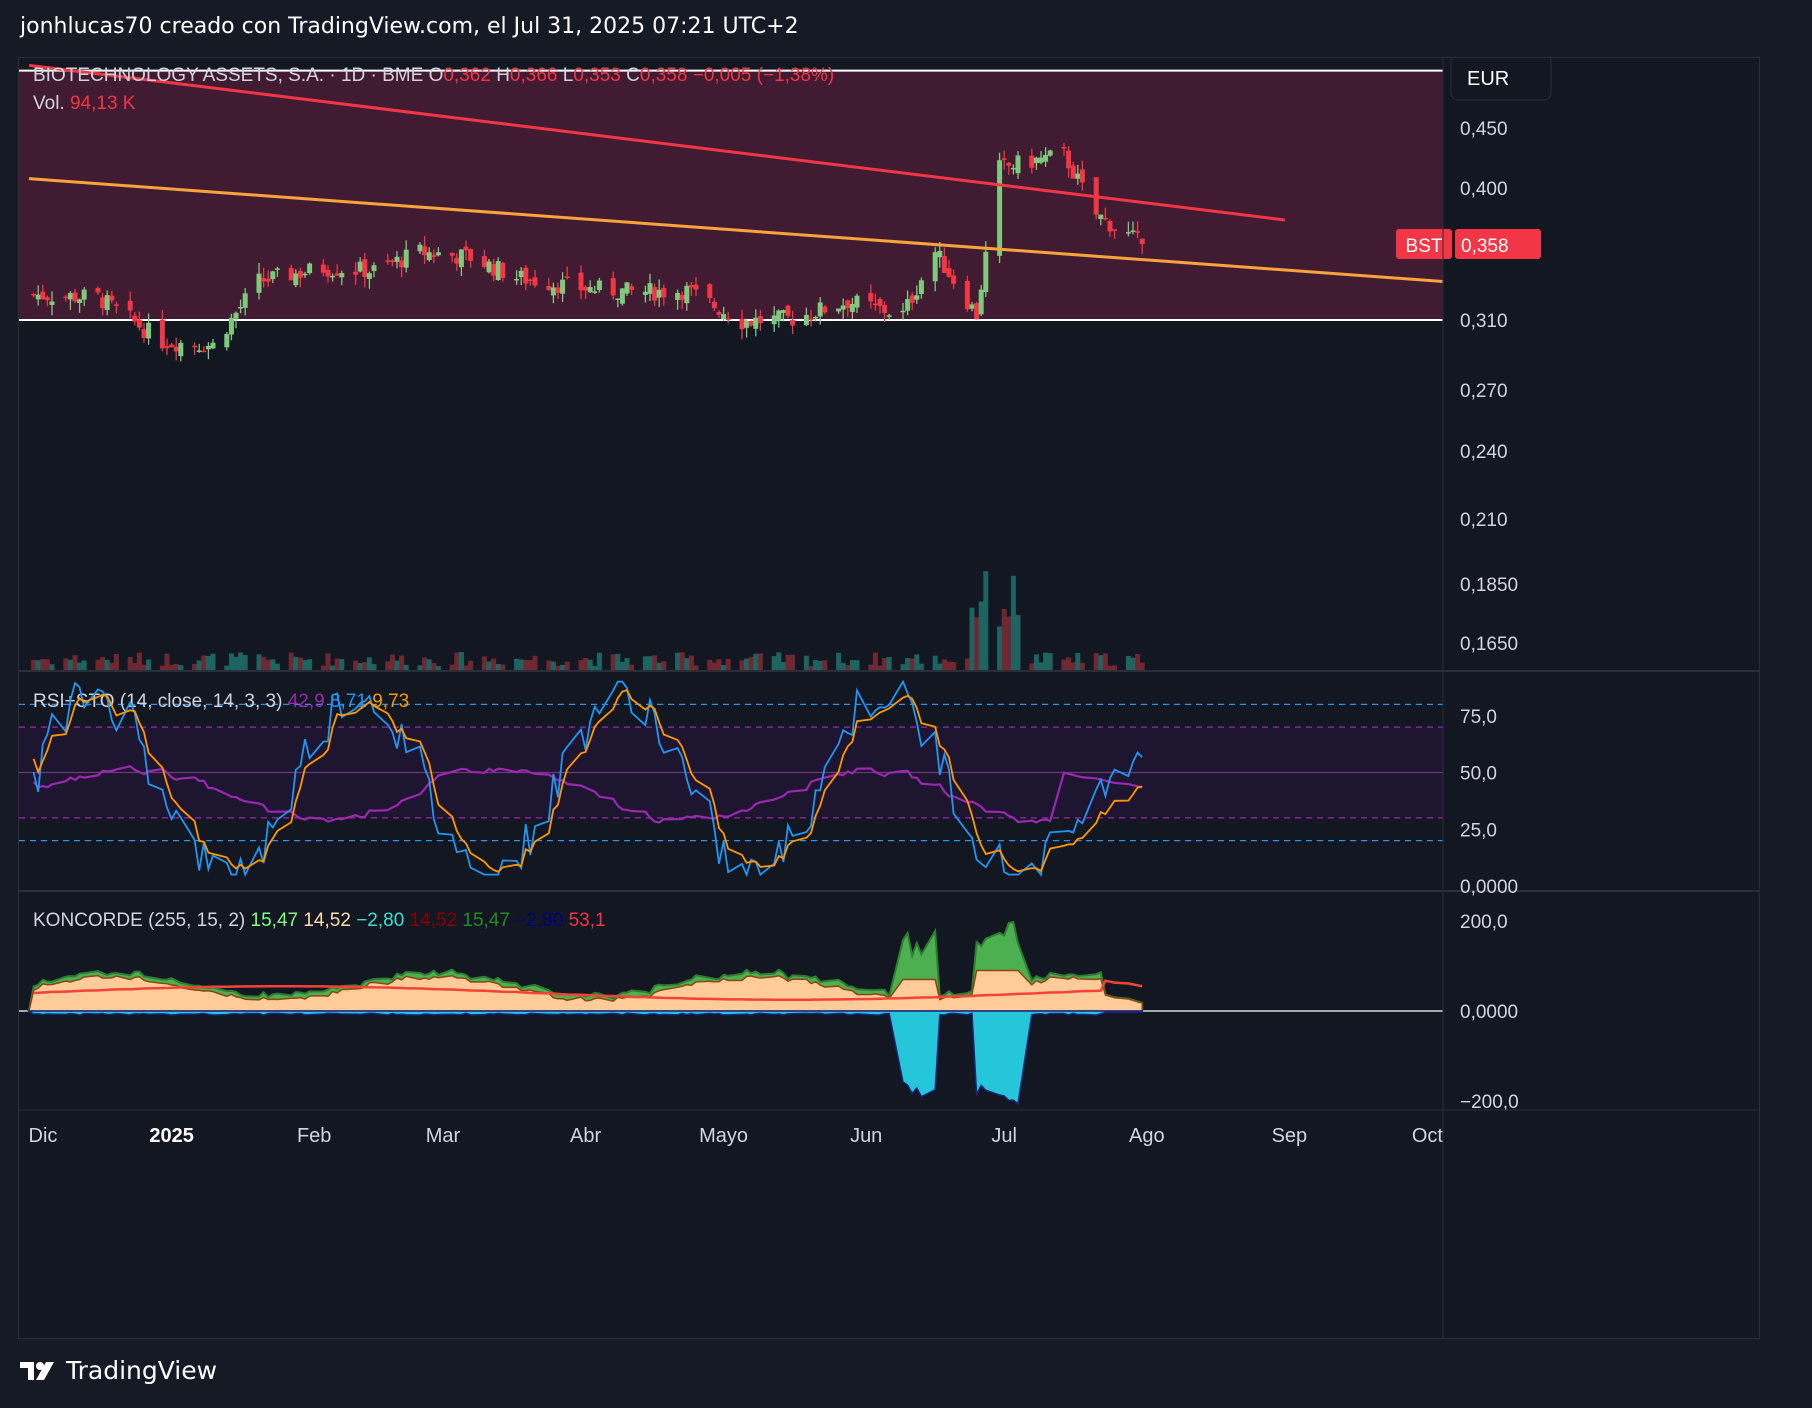  I want to click on time-tick: Dic, so click(43, 1136).